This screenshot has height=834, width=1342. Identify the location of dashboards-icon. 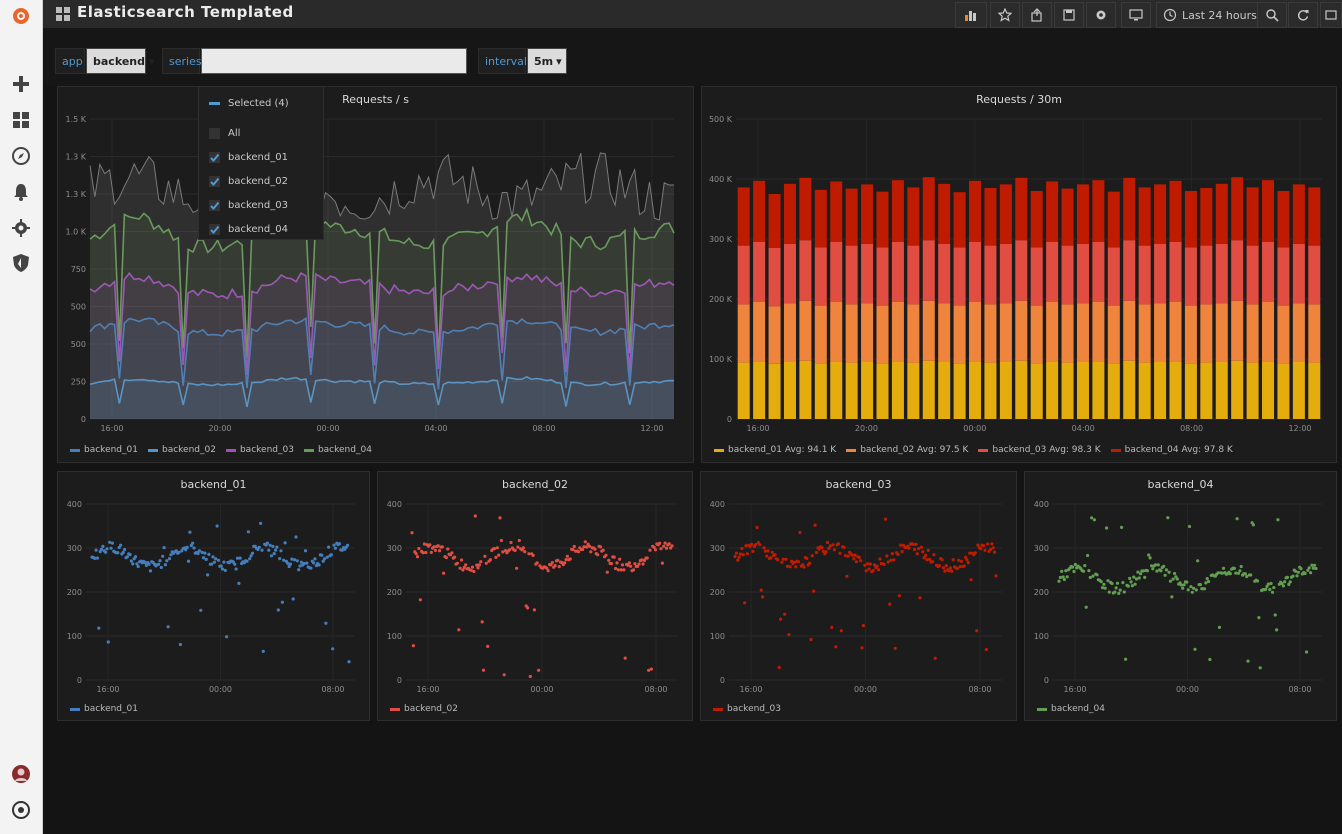
(21, 120).